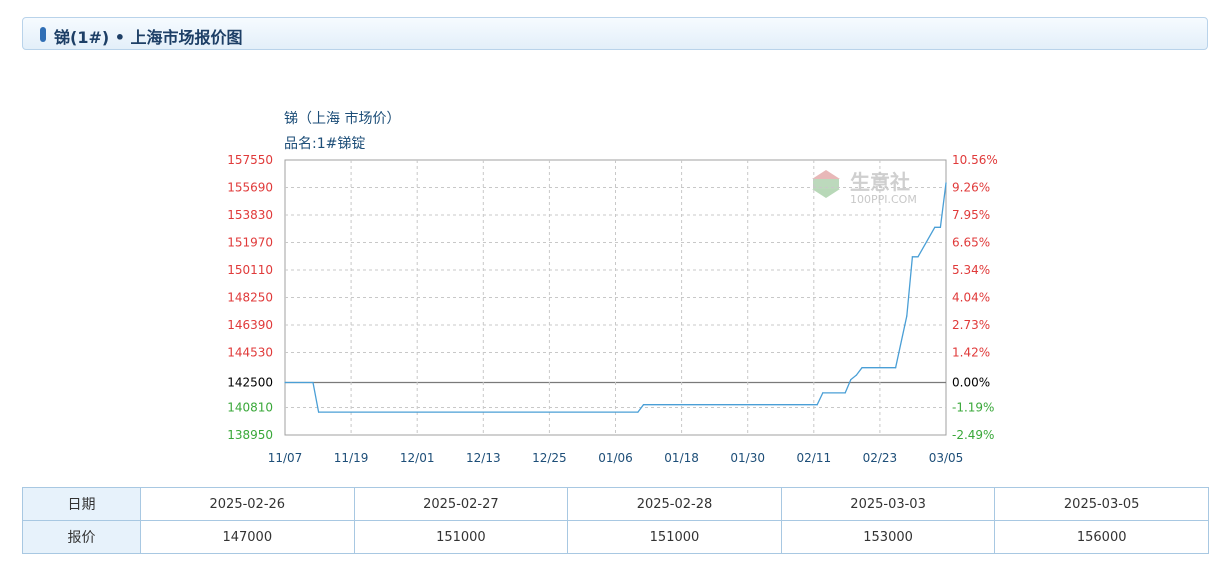  What do you see at coordinates (250, 325) in the screenshot?
I see `y-tick-label-left: 146390` at bounding box center [250, 325].